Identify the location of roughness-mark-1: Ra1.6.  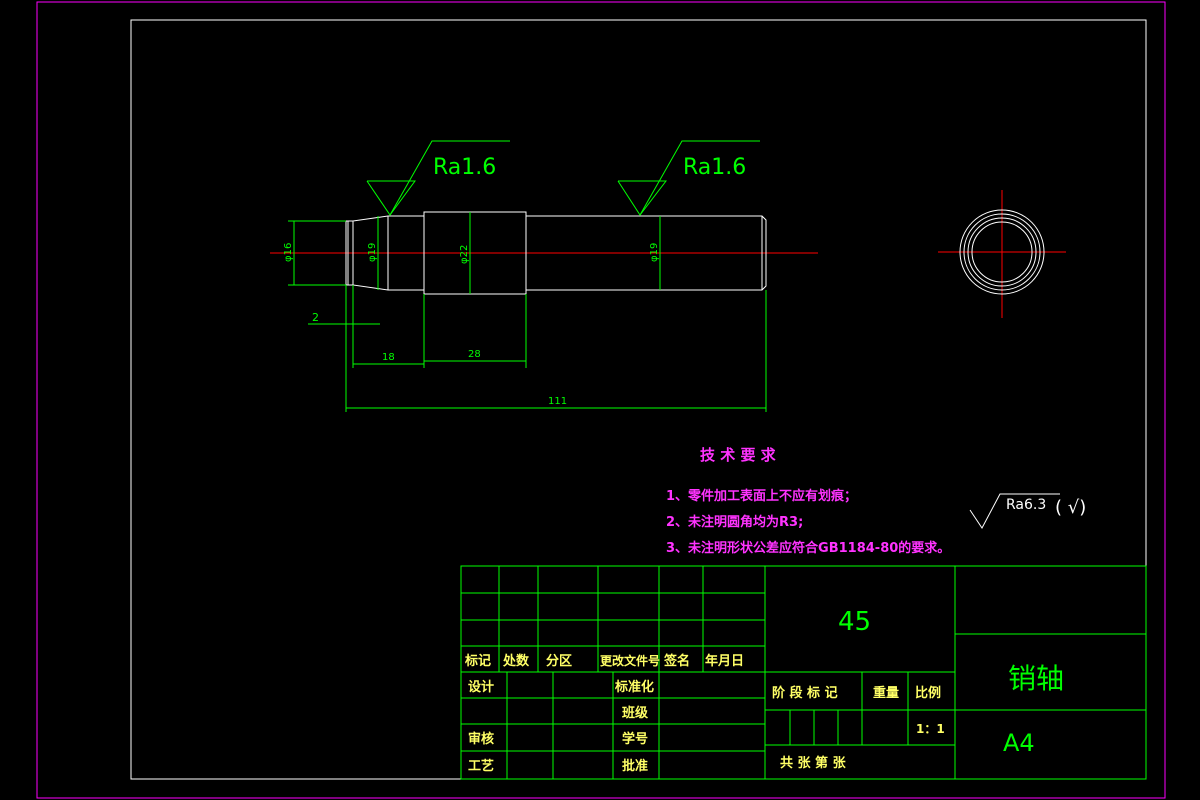
(438, 178).